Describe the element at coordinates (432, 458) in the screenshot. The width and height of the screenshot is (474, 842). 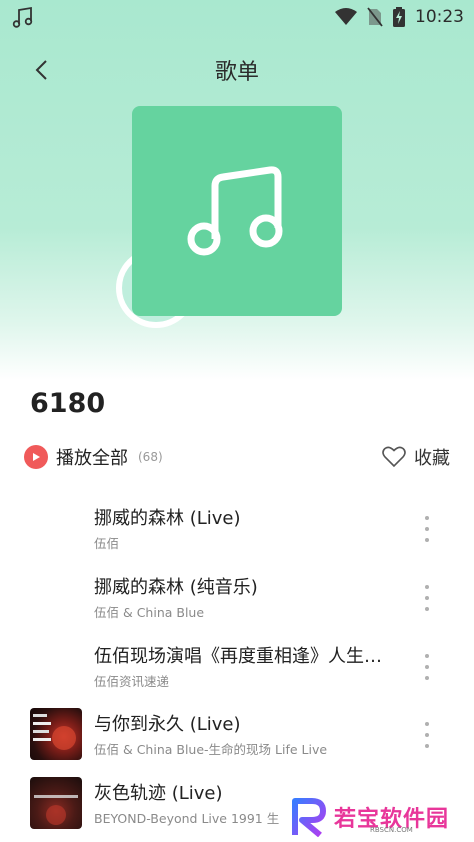
I see `favorite-label: 收藏` at that location.